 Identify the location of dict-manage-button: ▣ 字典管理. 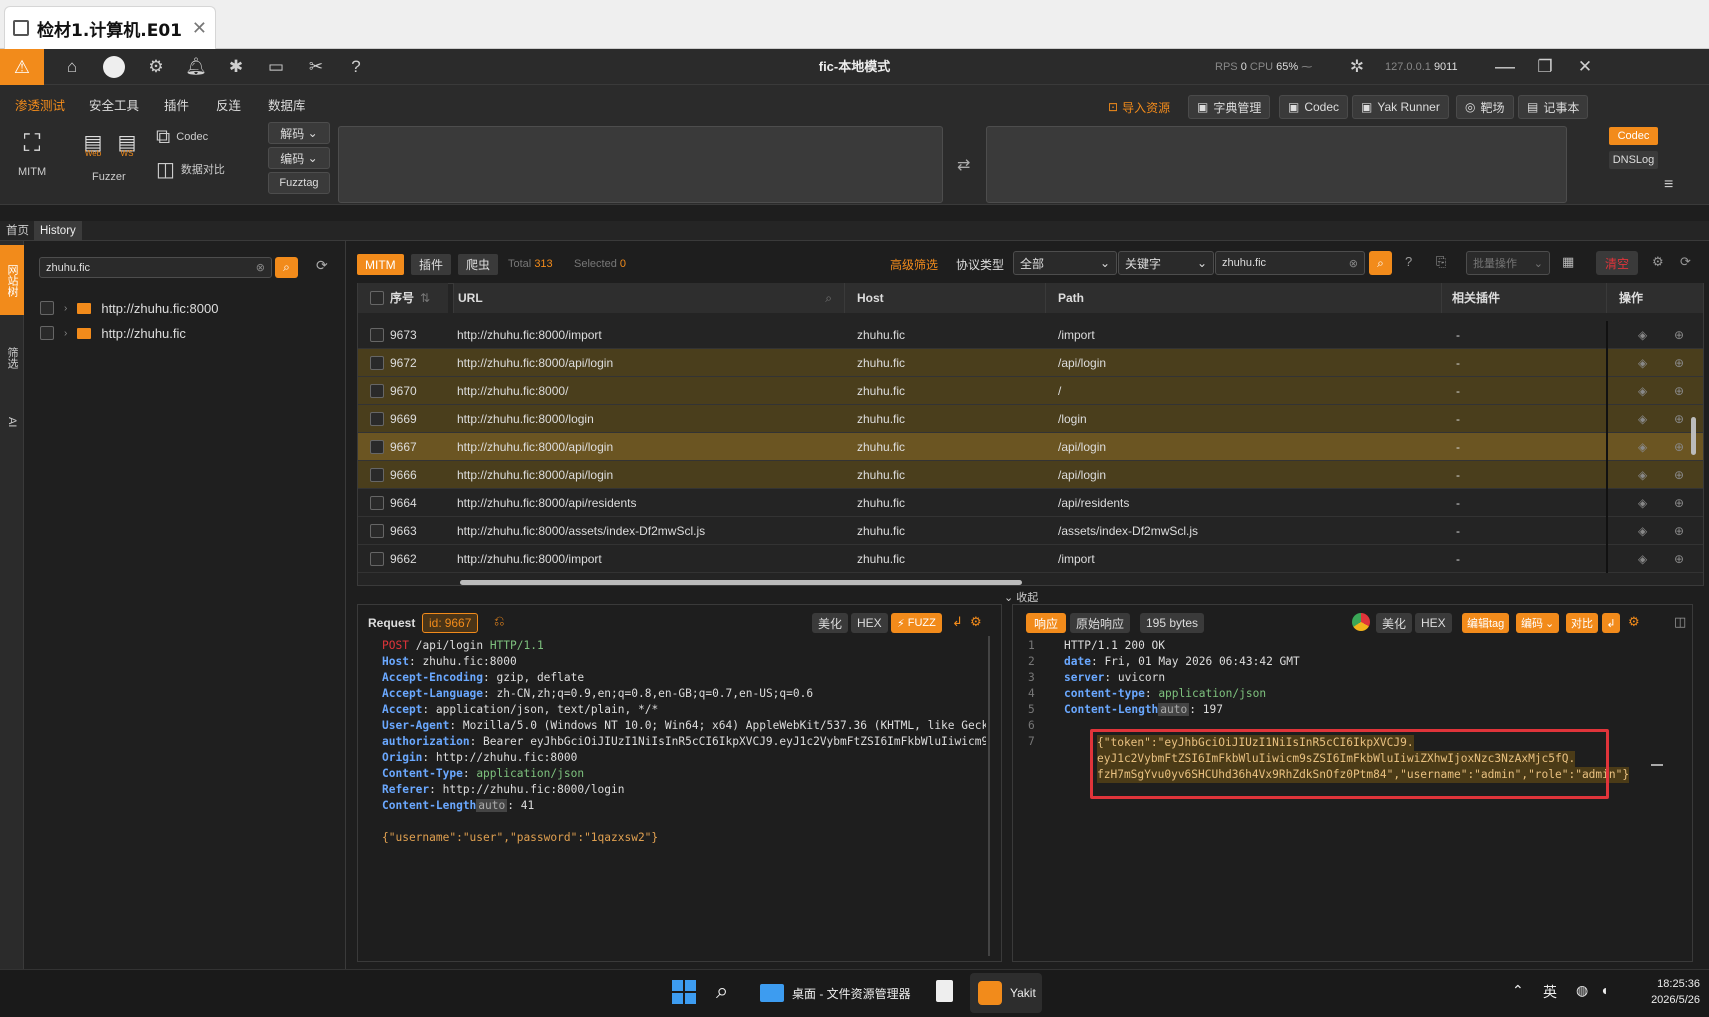
(1229, 107).